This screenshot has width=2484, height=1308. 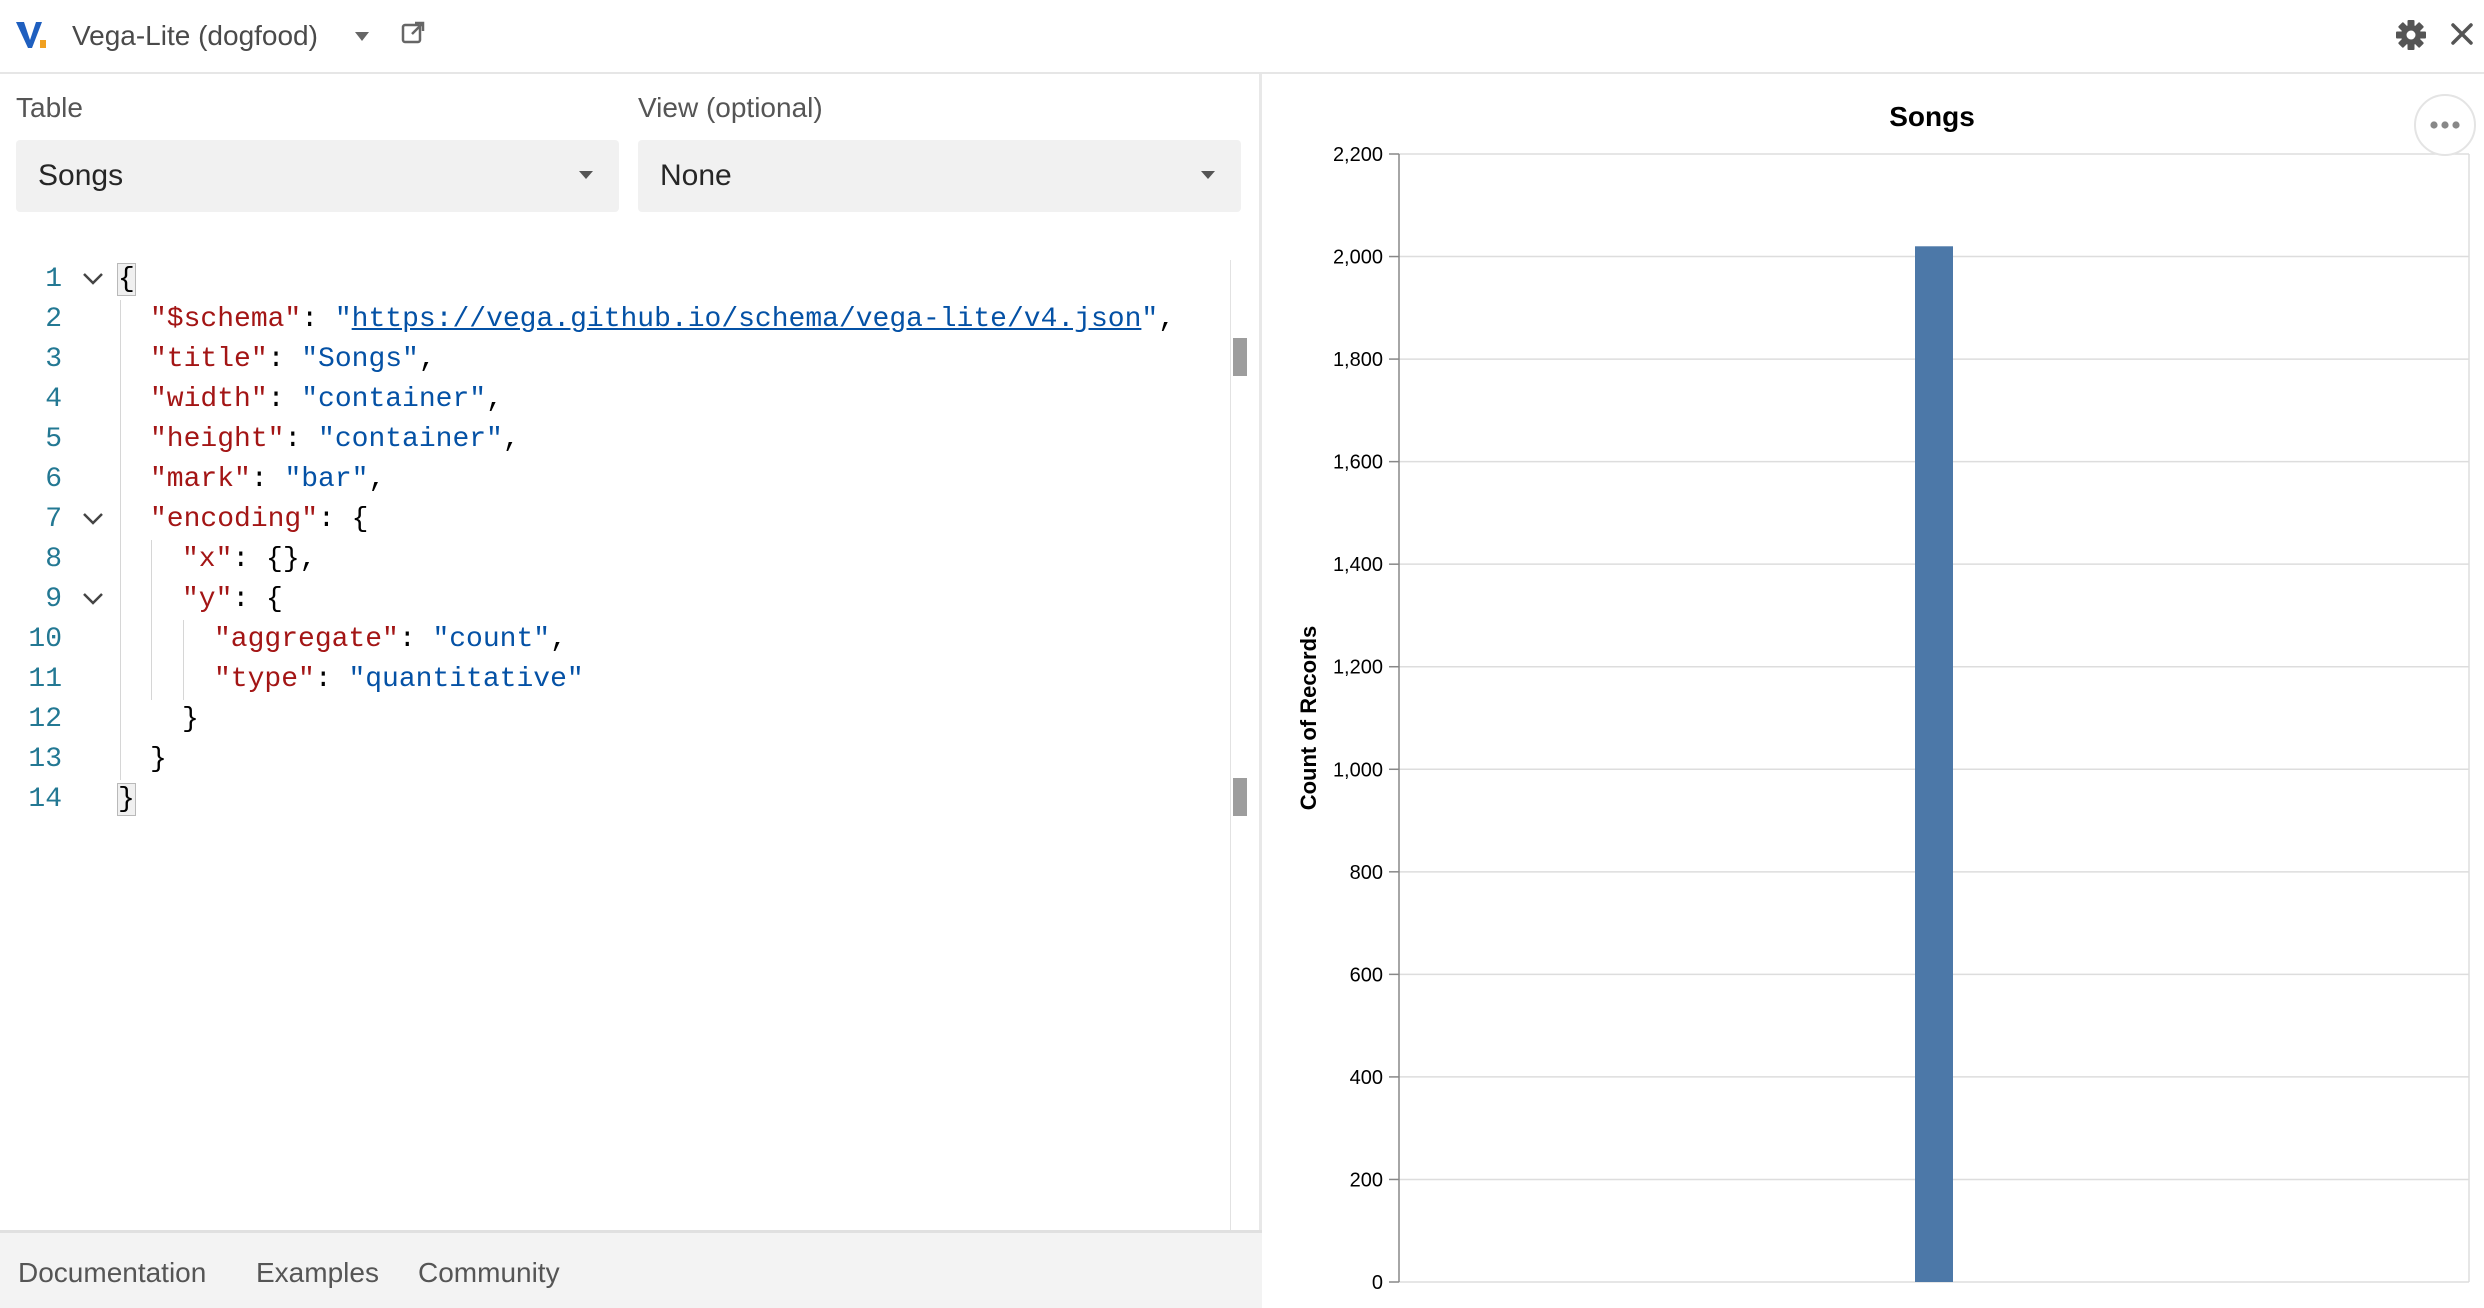 What do you see at coordinates (1377, 1283) in the screenshot?
I see `y-tick-label: 0` at bounding box center [1377, 1283].